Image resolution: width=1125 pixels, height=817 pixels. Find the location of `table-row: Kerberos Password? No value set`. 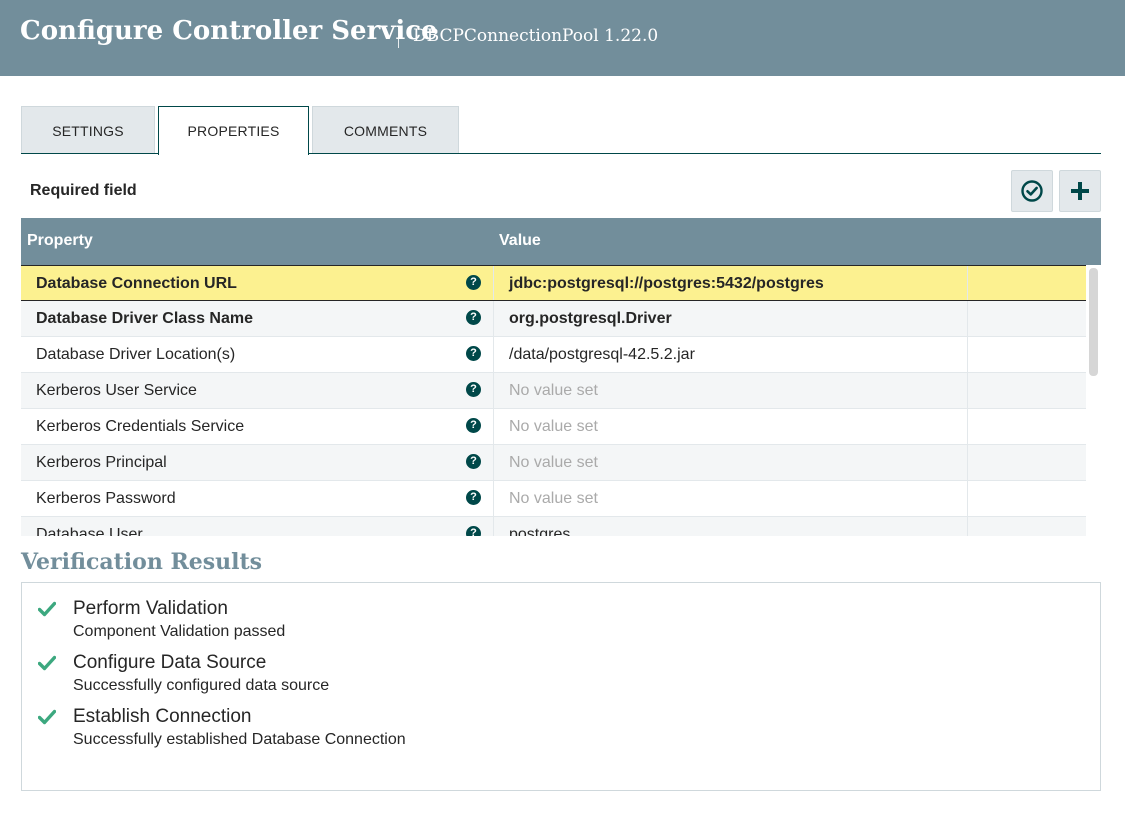

table-row: Kerberos Password? No value set is located at coordinates (553, 499).